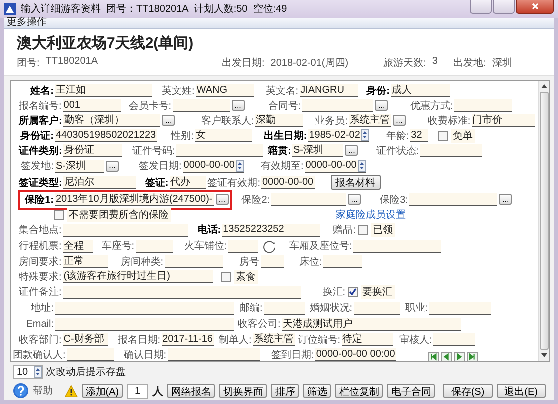  I want to click on menu-item: 更多操作, so click(27, 23).